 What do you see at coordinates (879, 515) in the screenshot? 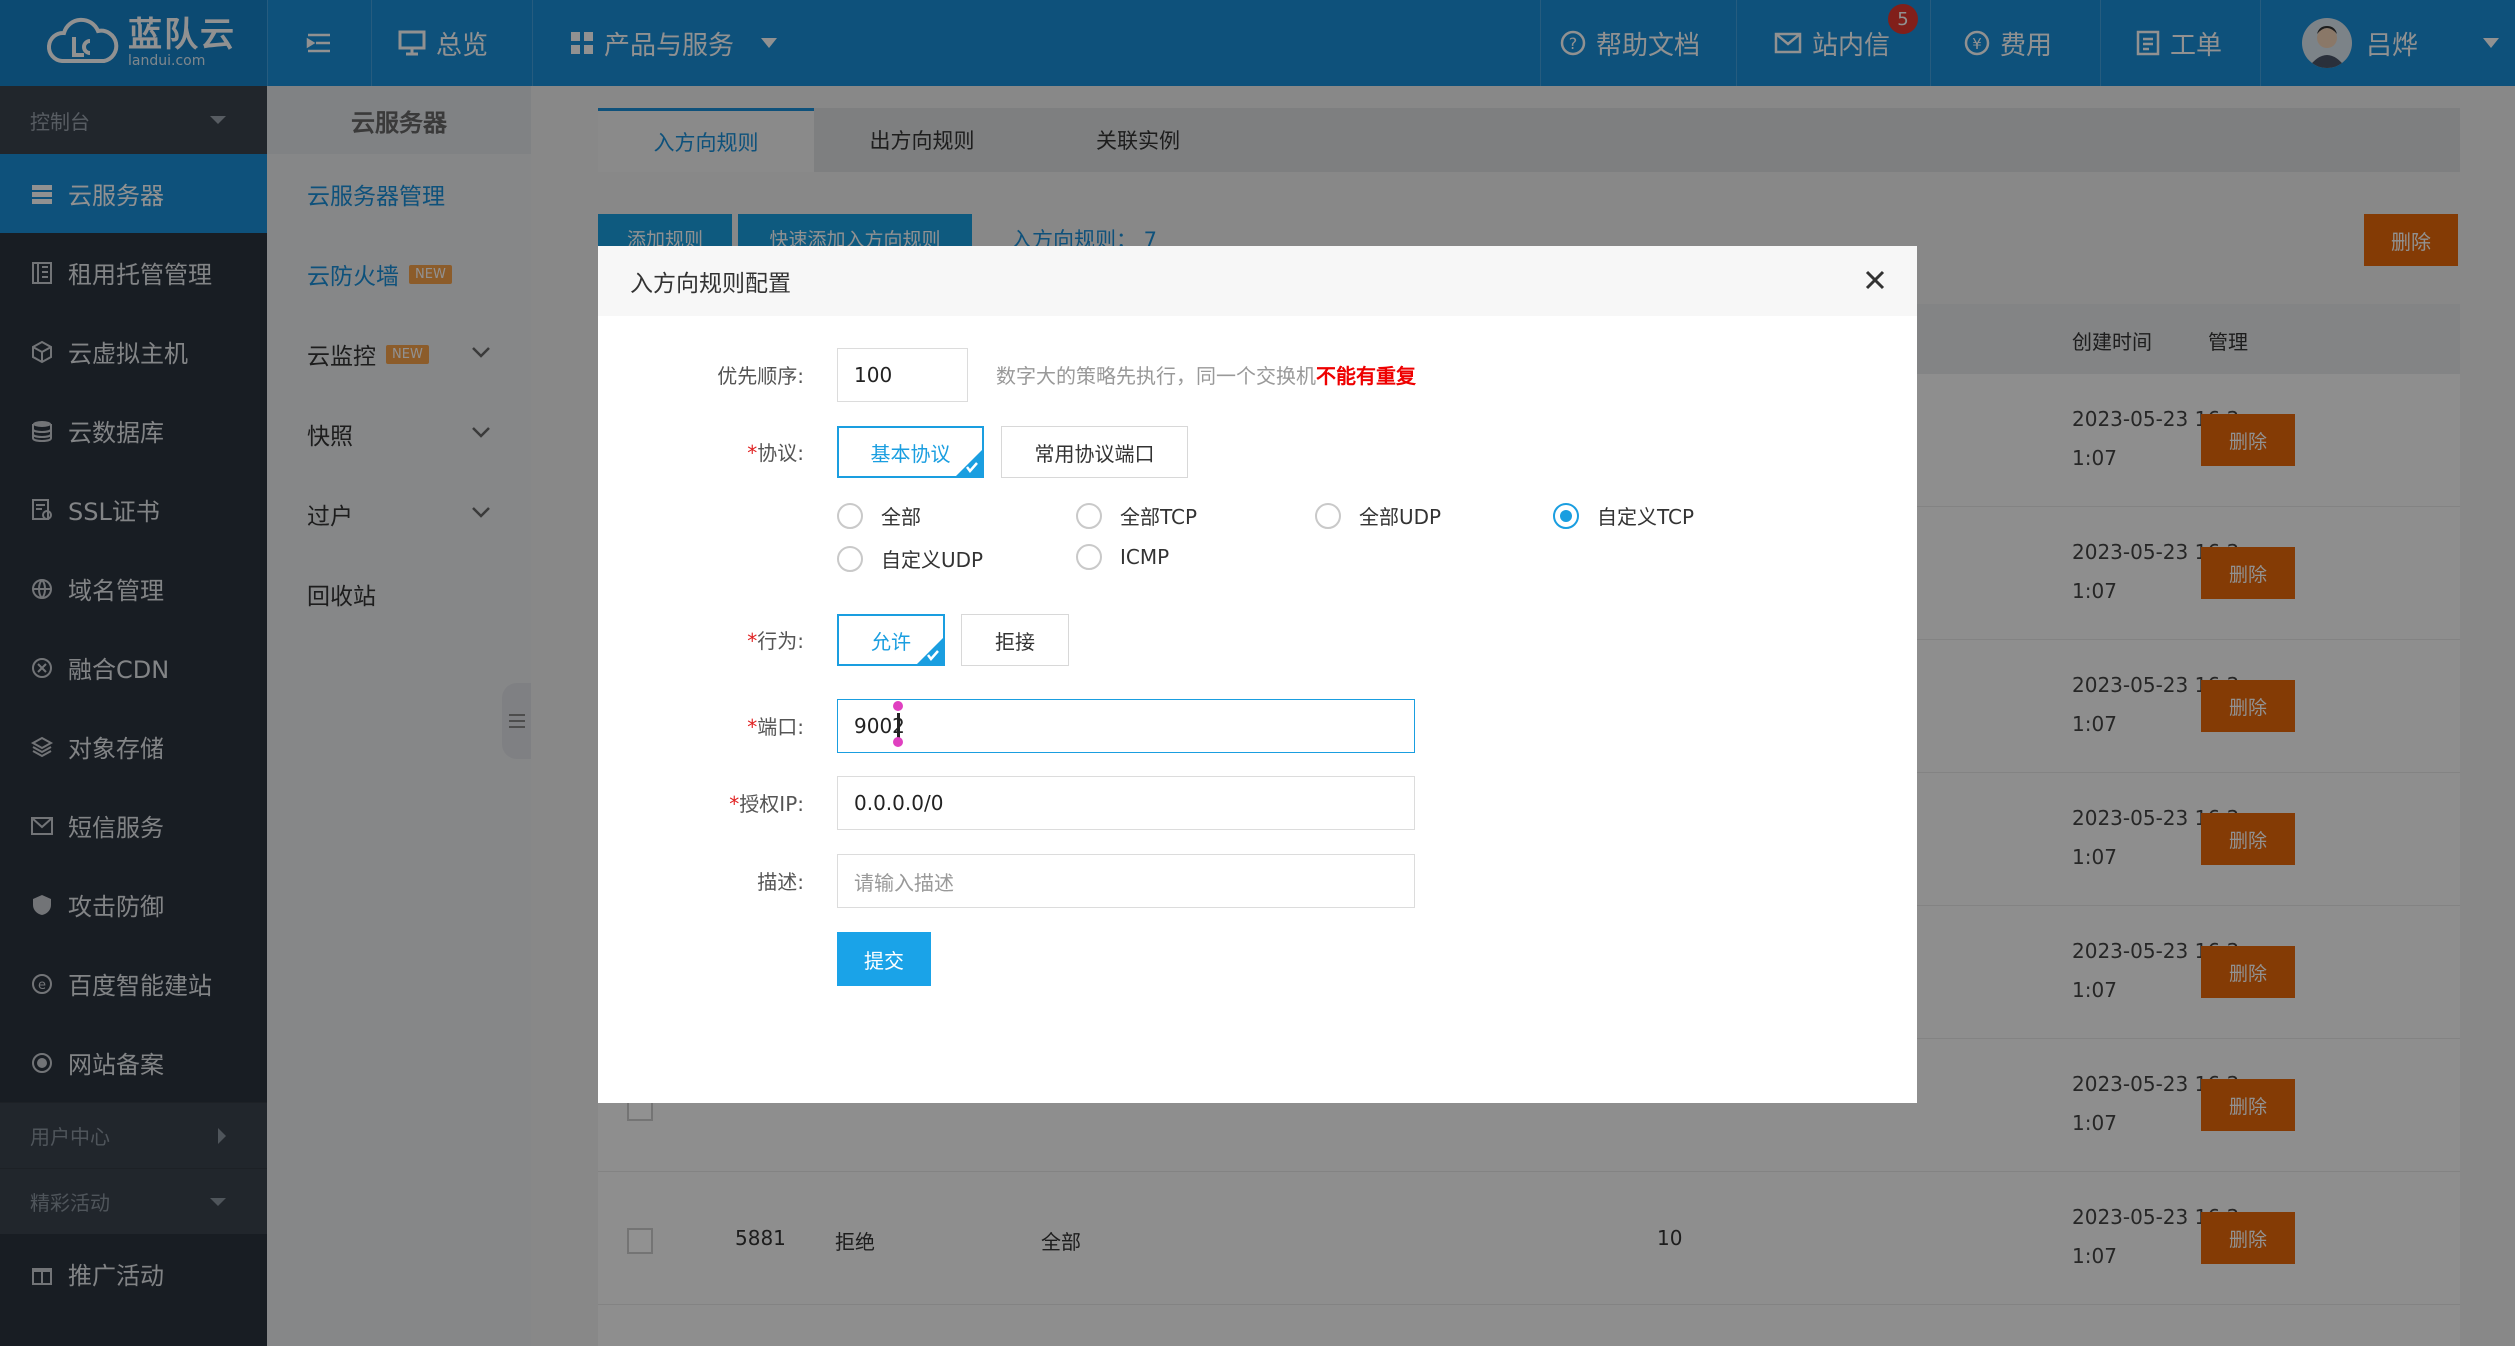
I see `radio-all: 全部` at bounding box center [879, 515].